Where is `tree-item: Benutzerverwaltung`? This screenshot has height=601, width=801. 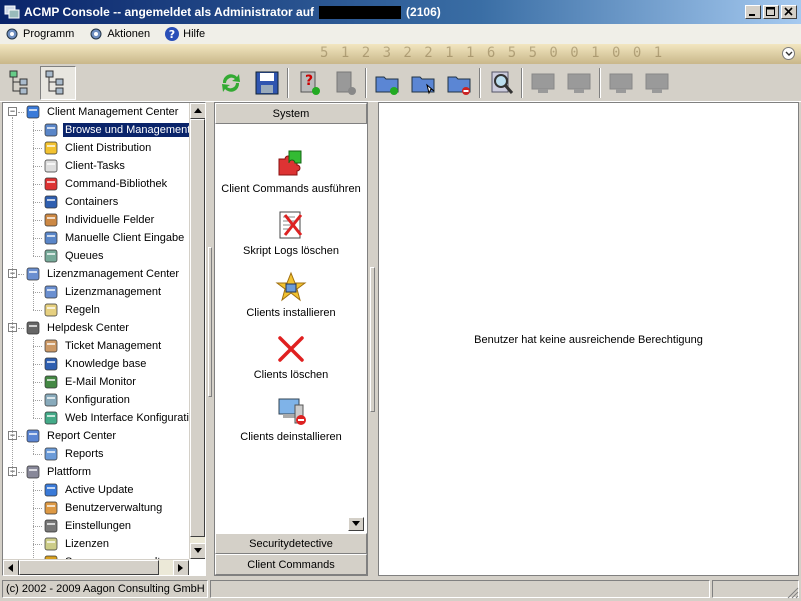 tree-item: Benutzerverwaltung is located at coordinates (103, 508).